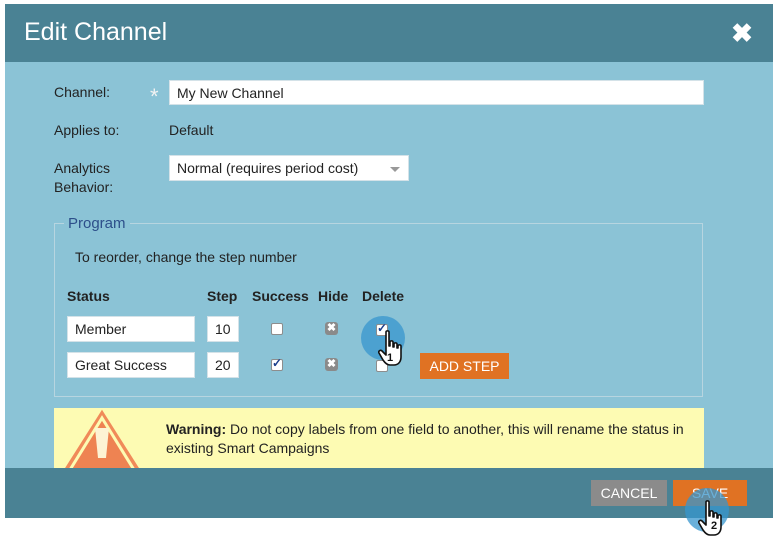 This screenshot has width=776, height=549. I want to click on dialog-titlebar: Edit Channel ✖, so click(389, 33).